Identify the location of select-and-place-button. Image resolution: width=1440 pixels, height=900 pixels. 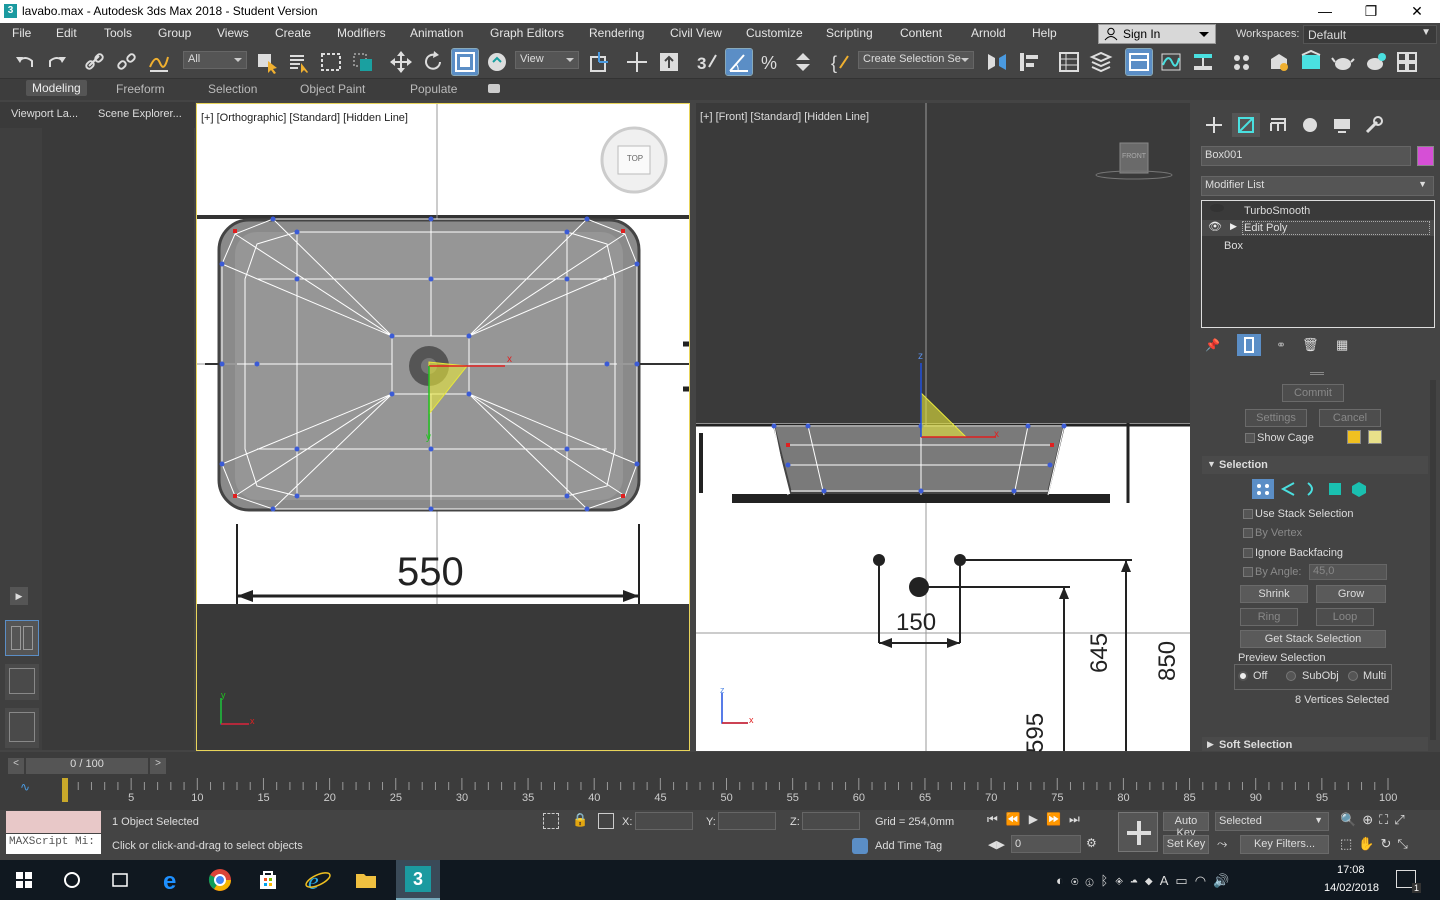
(497, 62).